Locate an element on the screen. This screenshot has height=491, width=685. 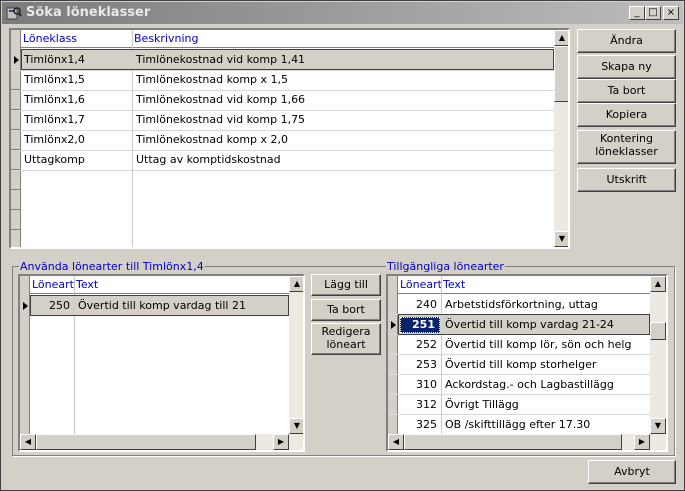
avbryt-button: Avbryt is located at coordinates (632, 472).